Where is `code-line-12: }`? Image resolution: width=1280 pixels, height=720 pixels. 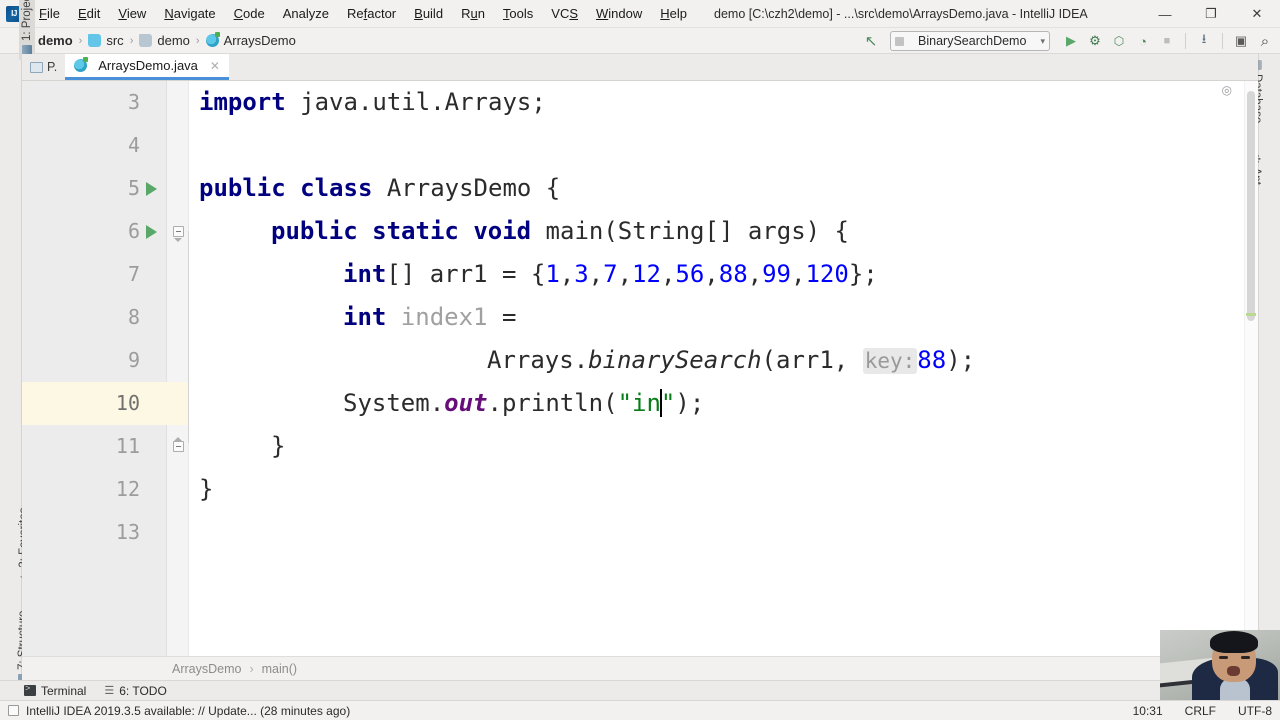 code-line-12: } is located at coordinates (206, 489).